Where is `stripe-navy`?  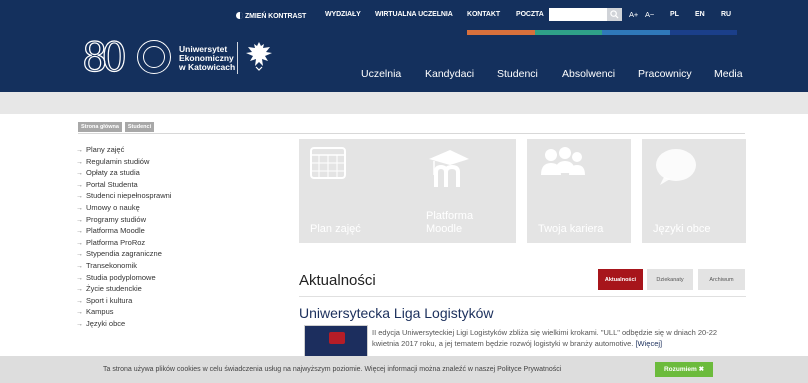 stripe-navy is located at coordinates (703, 32).